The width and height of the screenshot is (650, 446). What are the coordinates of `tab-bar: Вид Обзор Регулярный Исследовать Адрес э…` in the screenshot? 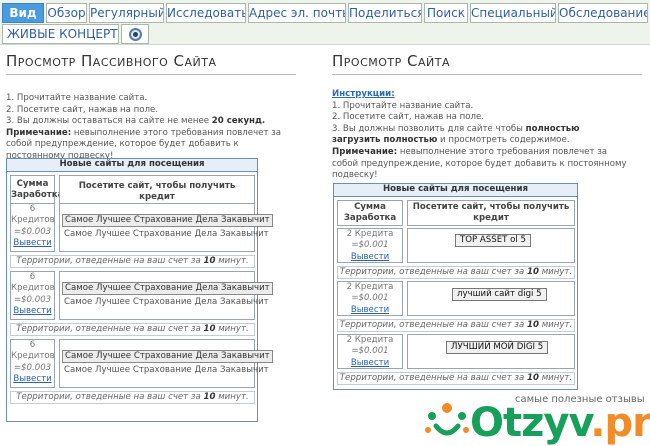 It's located at (325, 22).